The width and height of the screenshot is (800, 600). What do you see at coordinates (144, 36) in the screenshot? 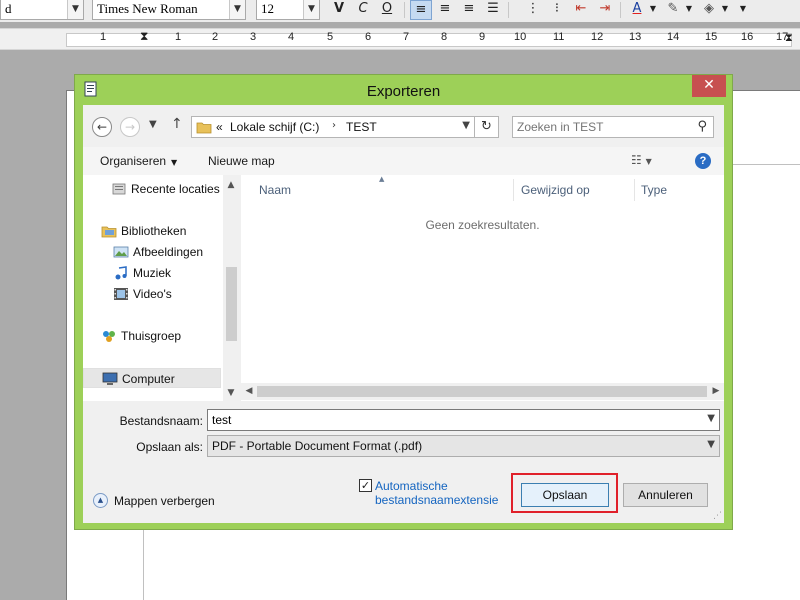
I see `indent-marker-icon: ⧗` at bounding box center [144, 36].